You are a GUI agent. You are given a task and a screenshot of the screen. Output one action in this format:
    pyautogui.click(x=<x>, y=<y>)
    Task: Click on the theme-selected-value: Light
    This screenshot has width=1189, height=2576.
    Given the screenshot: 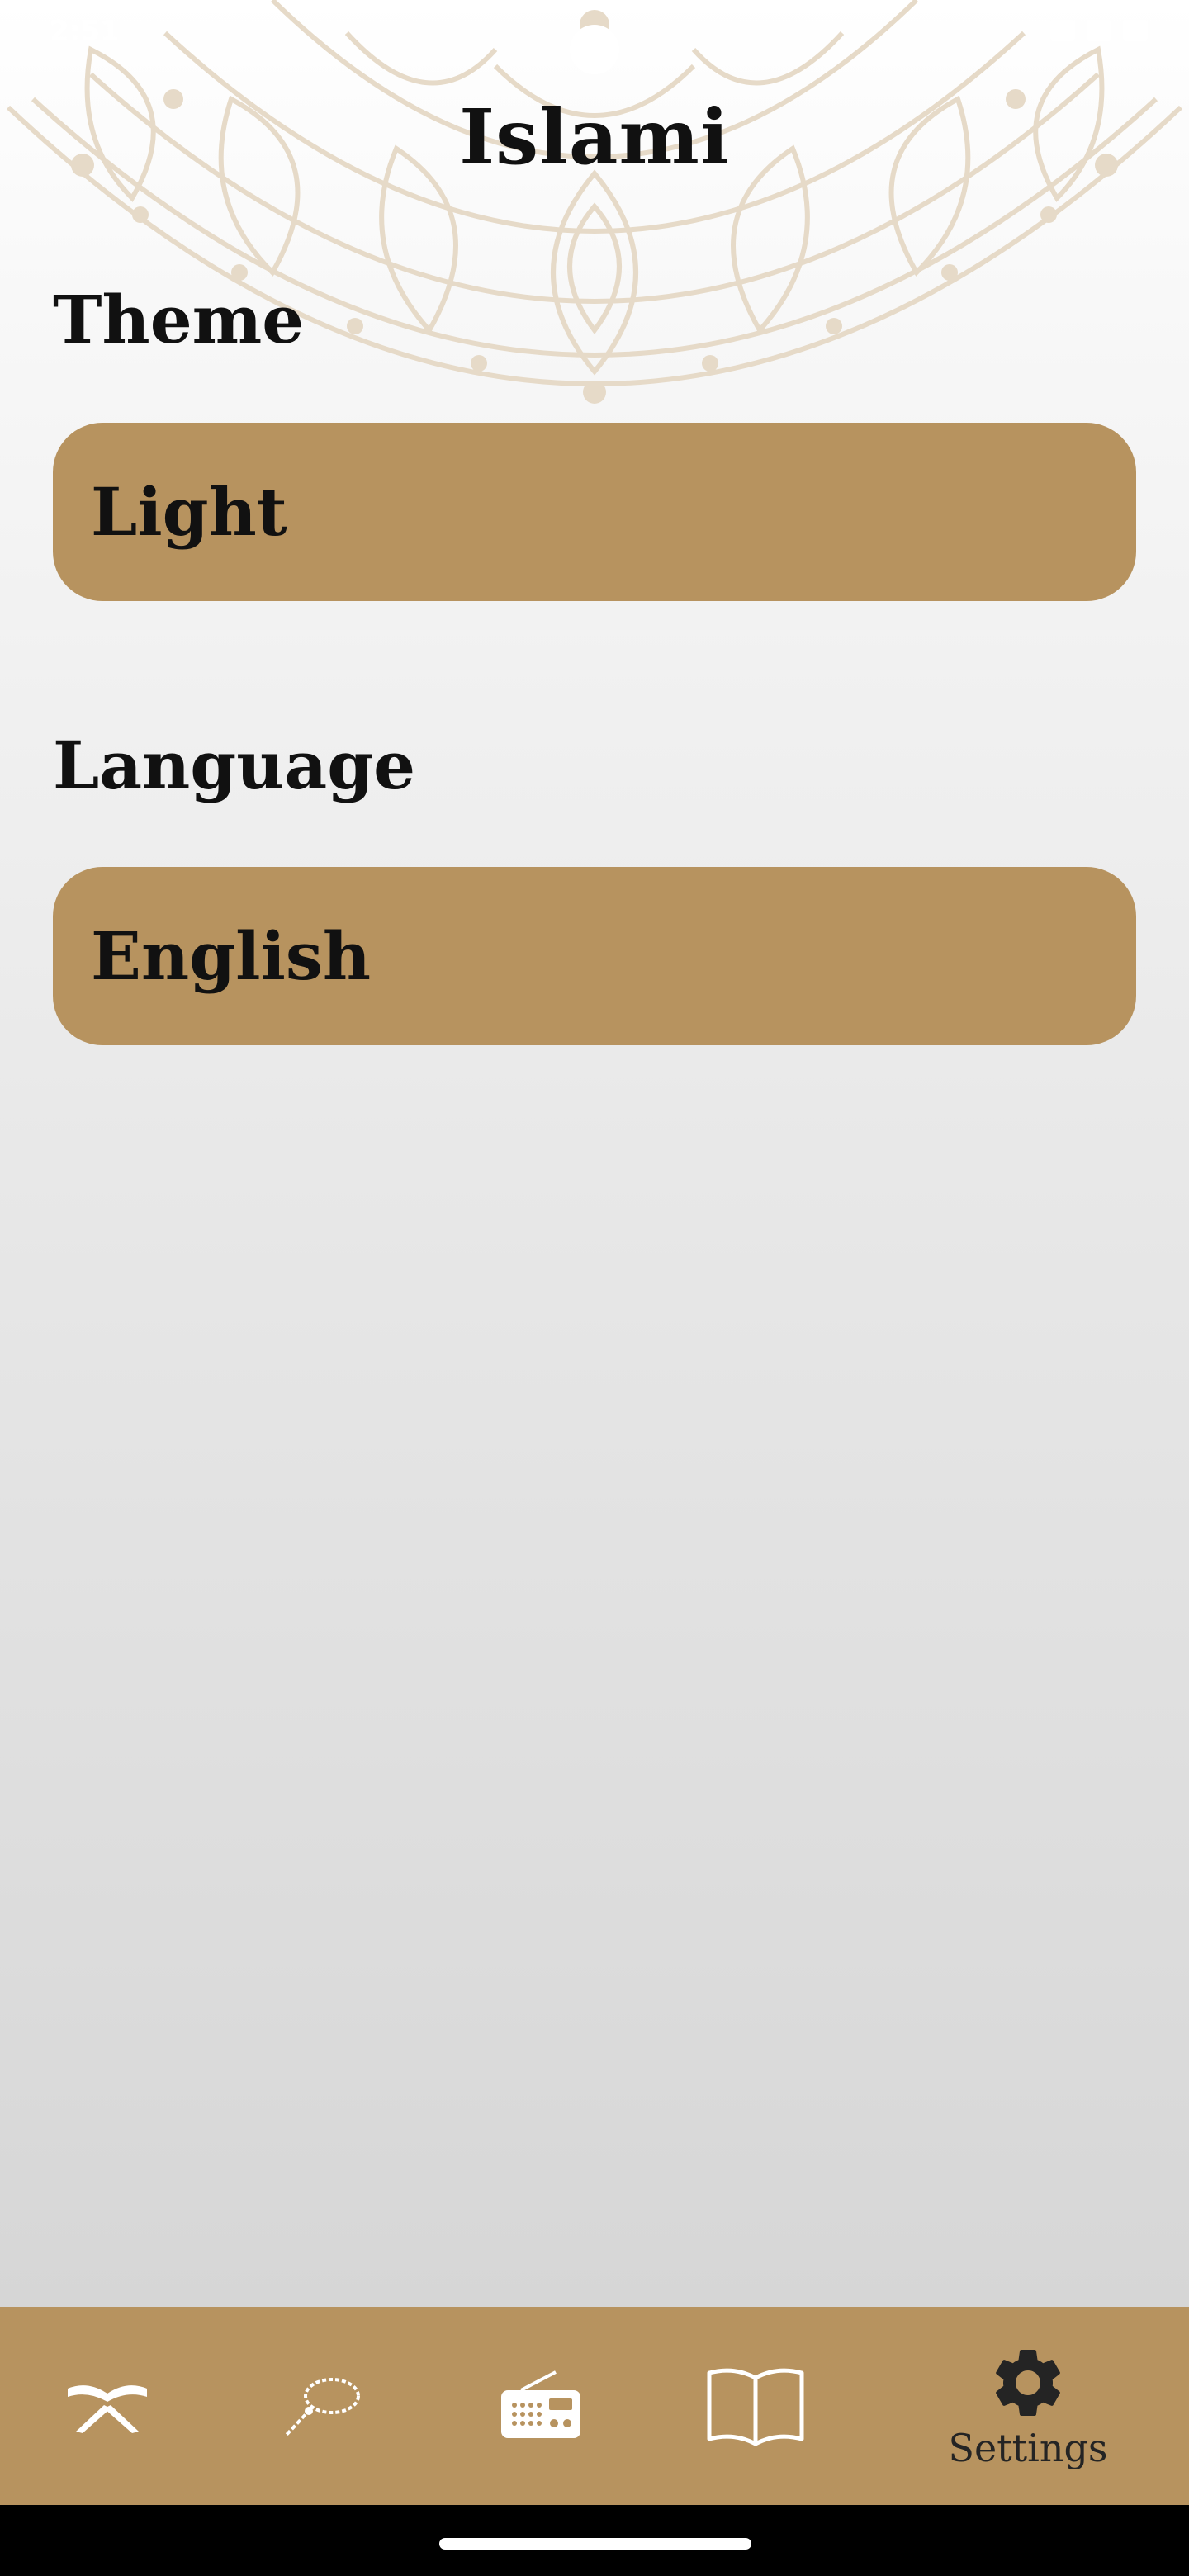 What is the action you would take?
    pyautogui.click(x=189, y=512)
    